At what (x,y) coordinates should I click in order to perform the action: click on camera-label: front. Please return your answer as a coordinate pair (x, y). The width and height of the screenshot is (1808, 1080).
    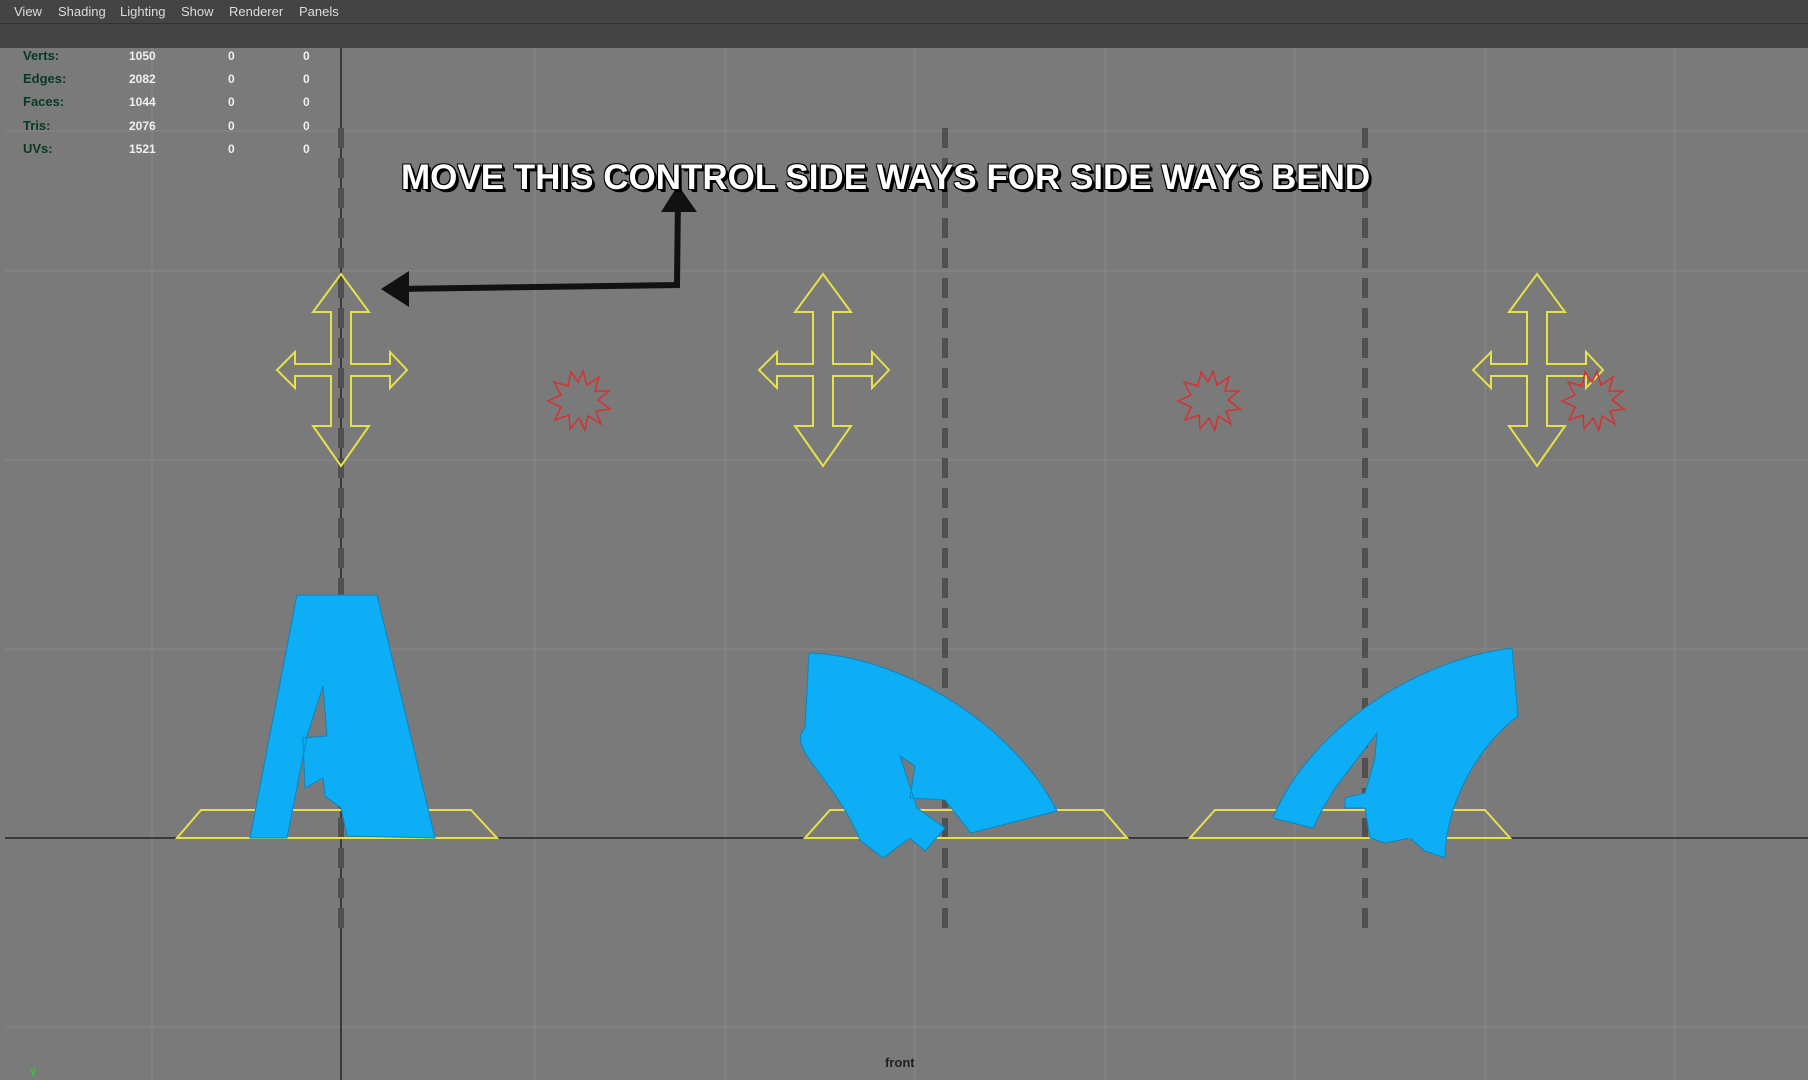
    Looking at the image, I should click on (900, 1062).